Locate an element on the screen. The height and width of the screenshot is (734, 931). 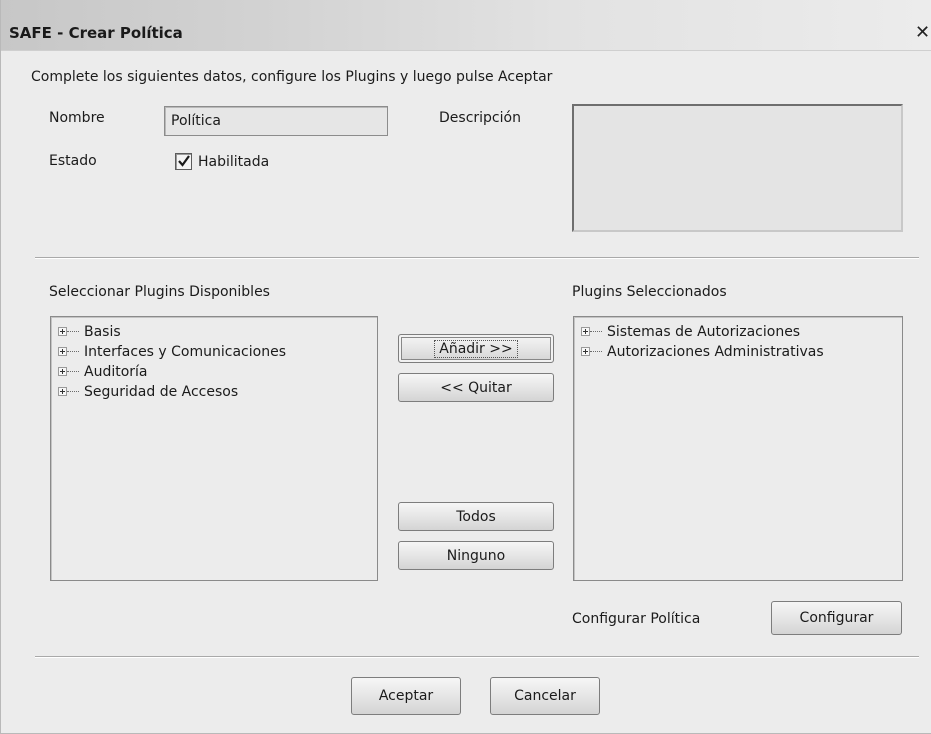
window-title: SAFE - Crear Política is located at coordinates (96, 33).